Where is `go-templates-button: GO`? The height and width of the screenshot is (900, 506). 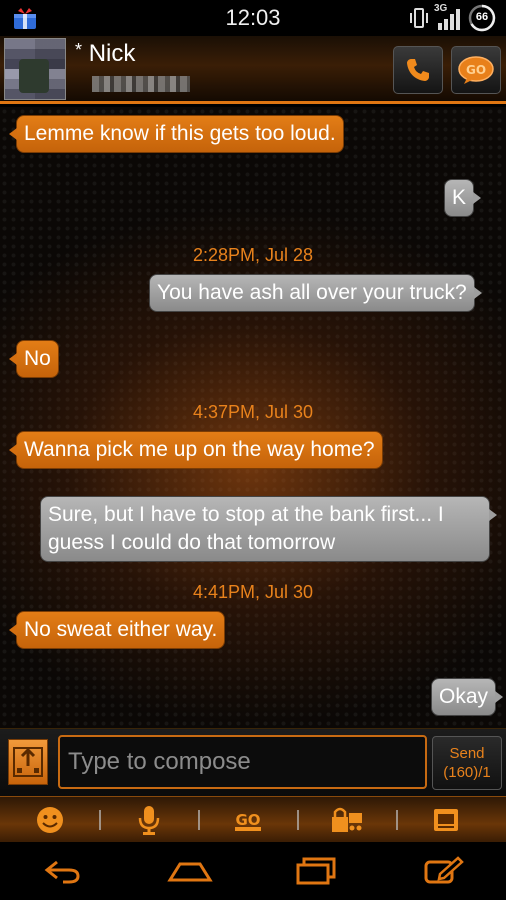
go-templates-button: GO is located at coordinates (247, 820).